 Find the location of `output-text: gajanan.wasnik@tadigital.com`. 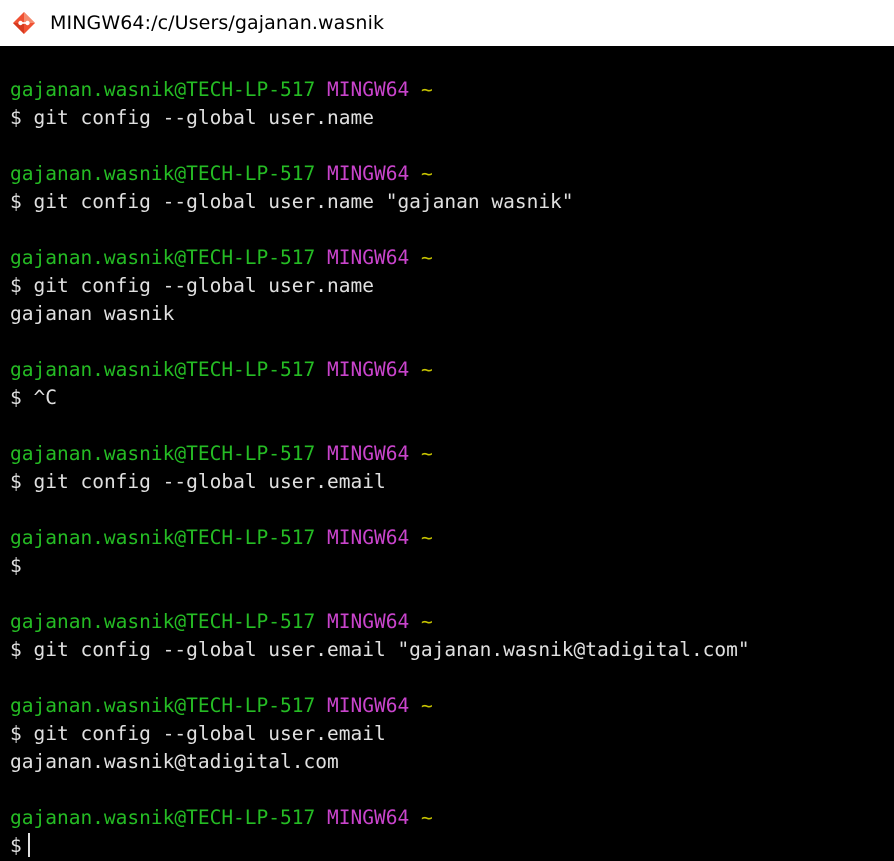

output-text: gajanan.wasnik@tadigital.com is located at coordinates (174, 761).